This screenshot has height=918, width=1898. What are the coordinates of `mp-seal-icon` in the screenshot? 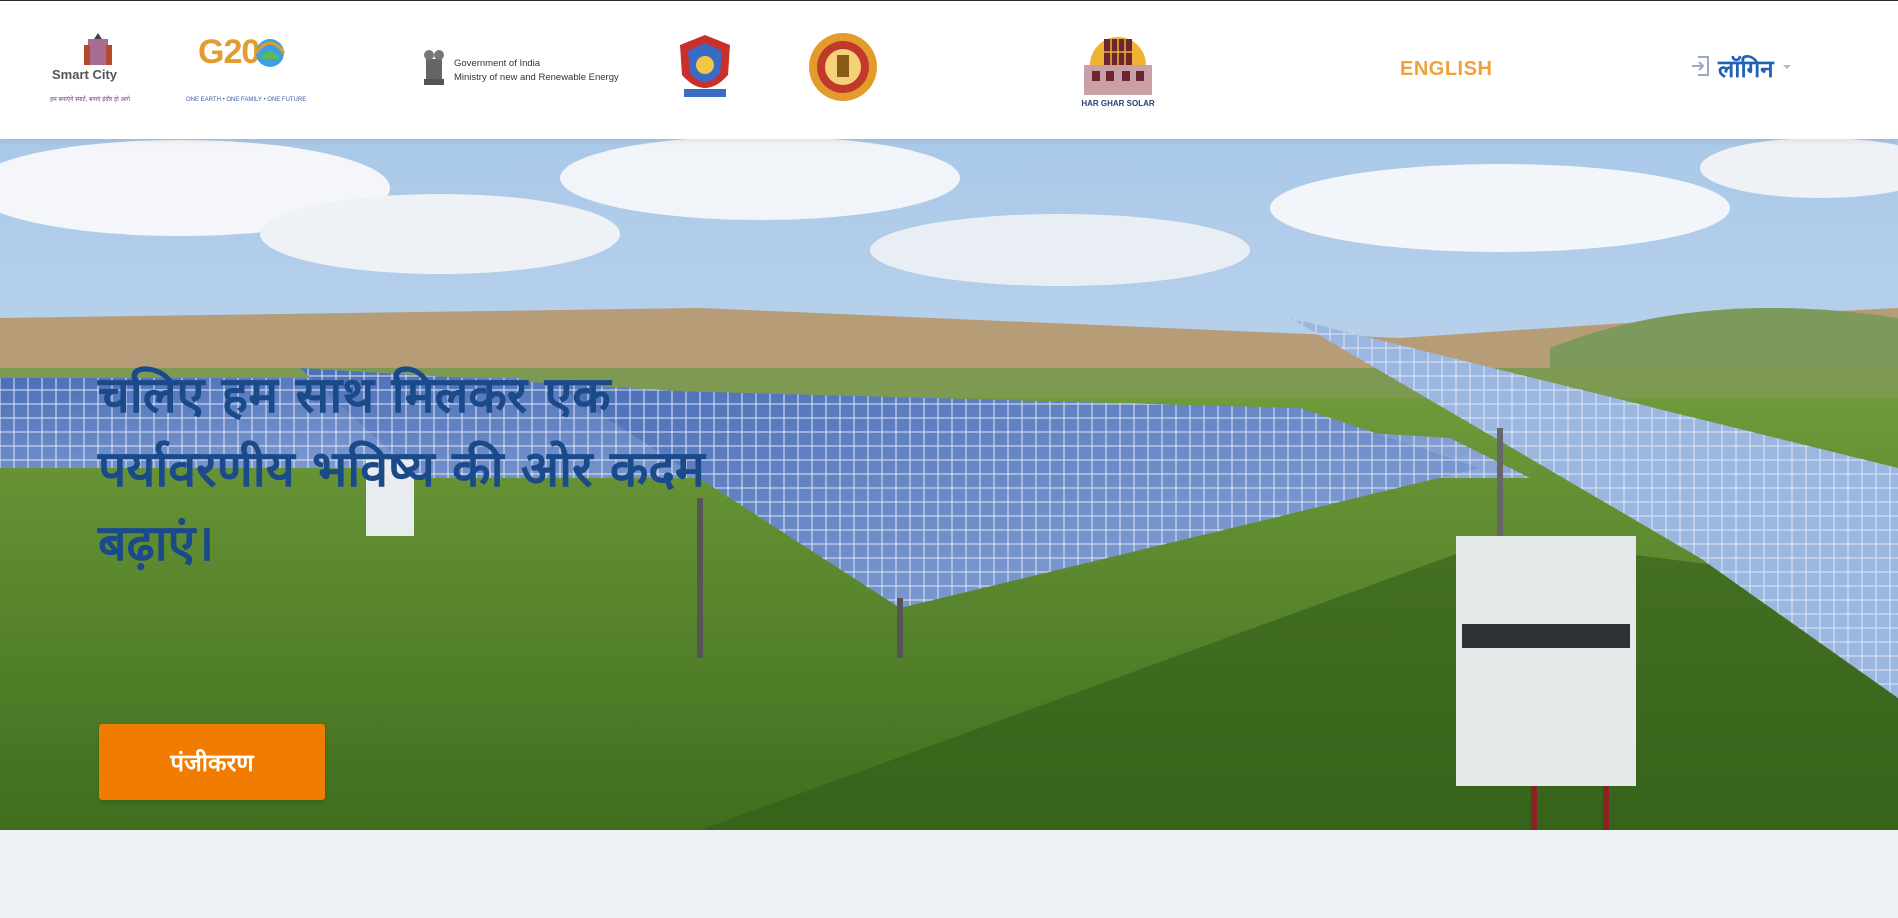 It's located at (843, 67).